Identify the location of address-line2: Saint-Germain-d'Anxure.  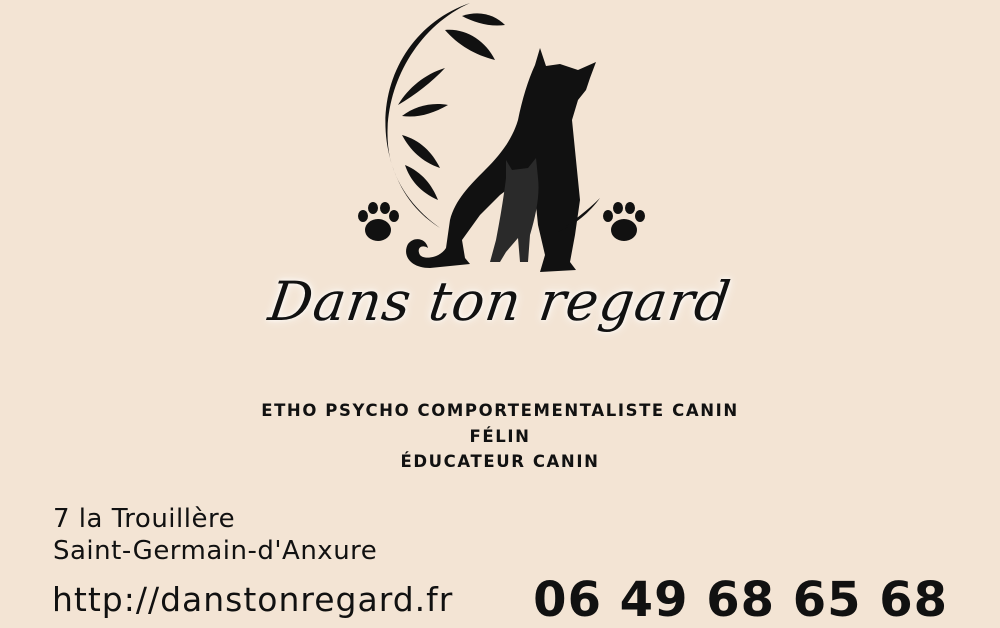
(215, 551).